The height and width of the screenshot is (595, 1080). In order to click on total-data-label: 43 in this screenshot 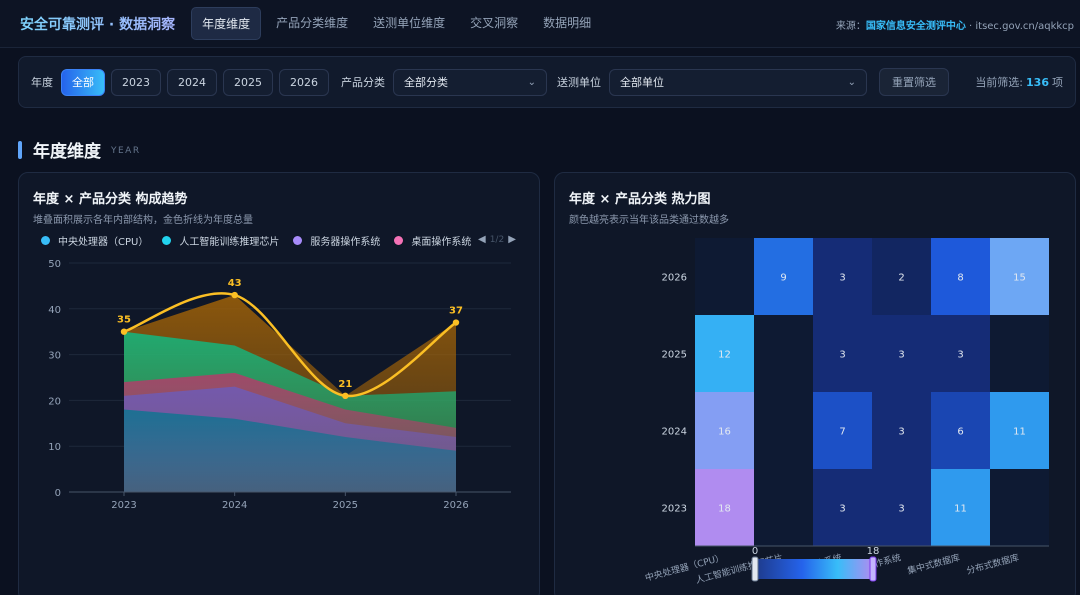, I will do `click(235, 283)`.